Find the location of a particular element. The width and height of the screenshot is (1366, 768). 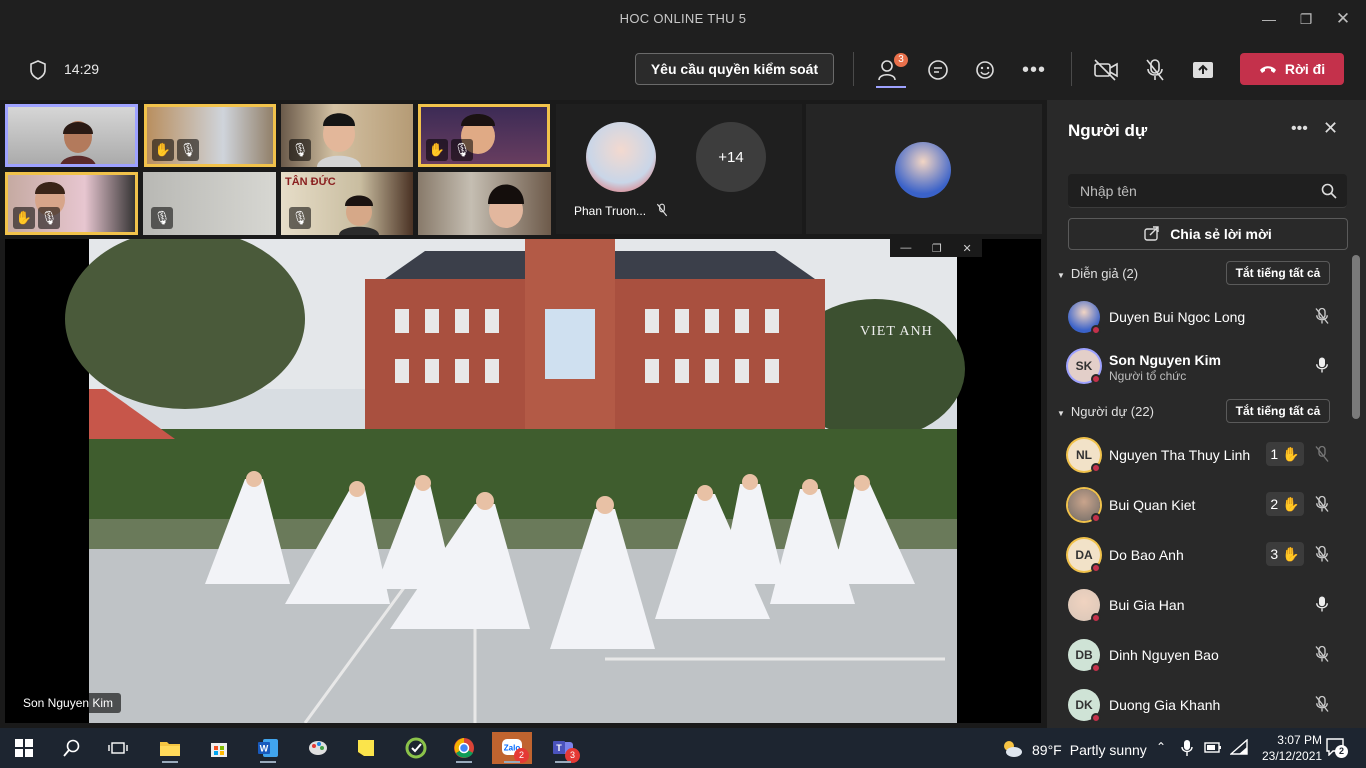

share-screen-icon is located at coordinates (1203, 70).